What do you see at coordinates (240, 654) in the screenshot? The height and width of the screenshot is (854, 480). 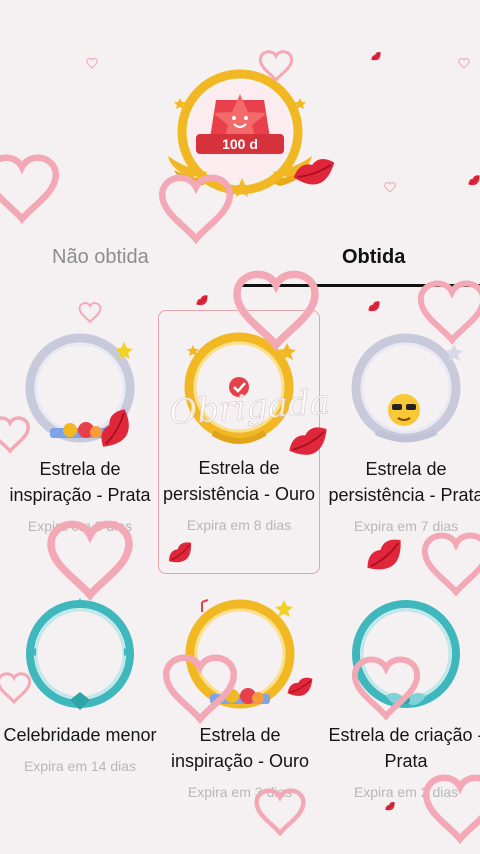 I see `gold-inspiration-frame-icon` at bounding box center [240, 654].